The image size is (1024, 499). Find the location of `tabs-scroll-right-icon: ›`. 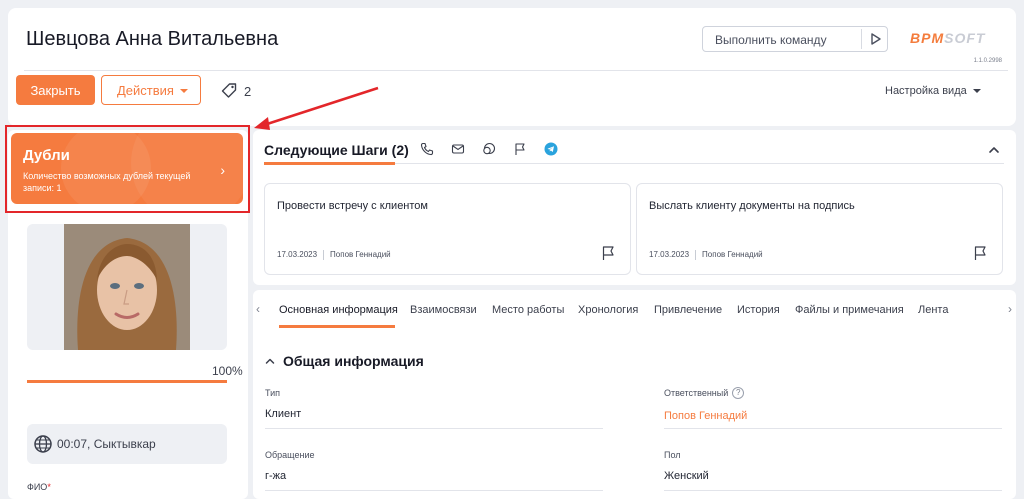

tabs-scroll-right-icon: › is located at coordinates (1010, 309).